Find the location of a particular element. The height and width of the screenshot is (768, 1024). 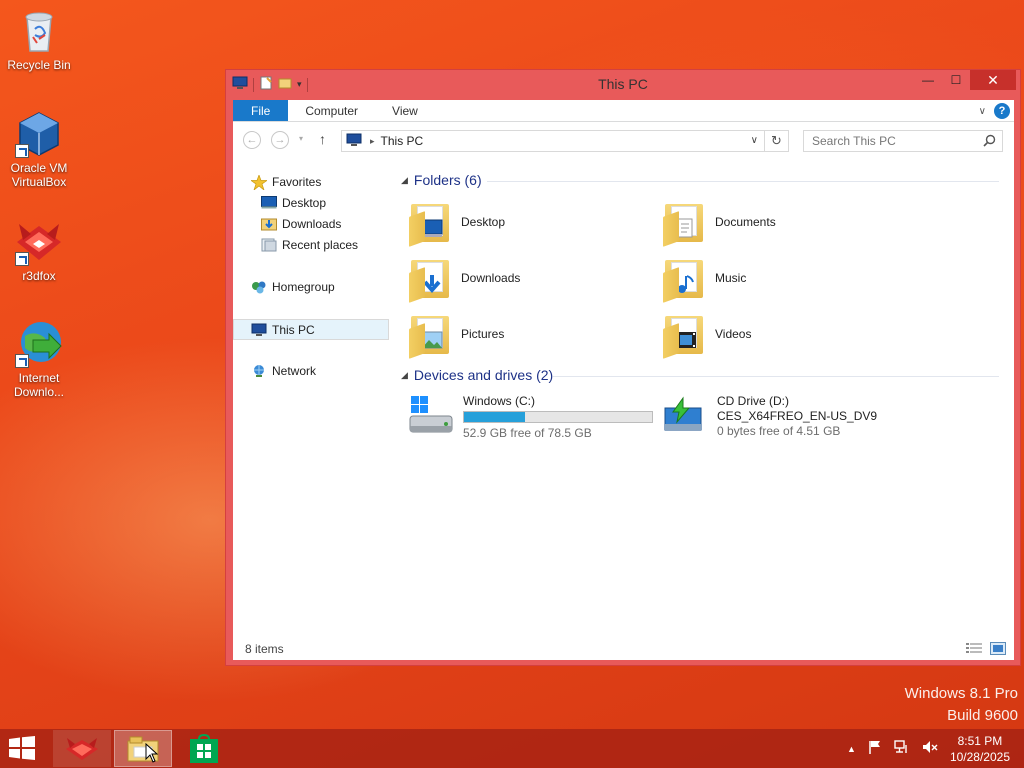

taskbar-clock: 8:51 PM 10/28/2025 is located at coordinates (980, 749).